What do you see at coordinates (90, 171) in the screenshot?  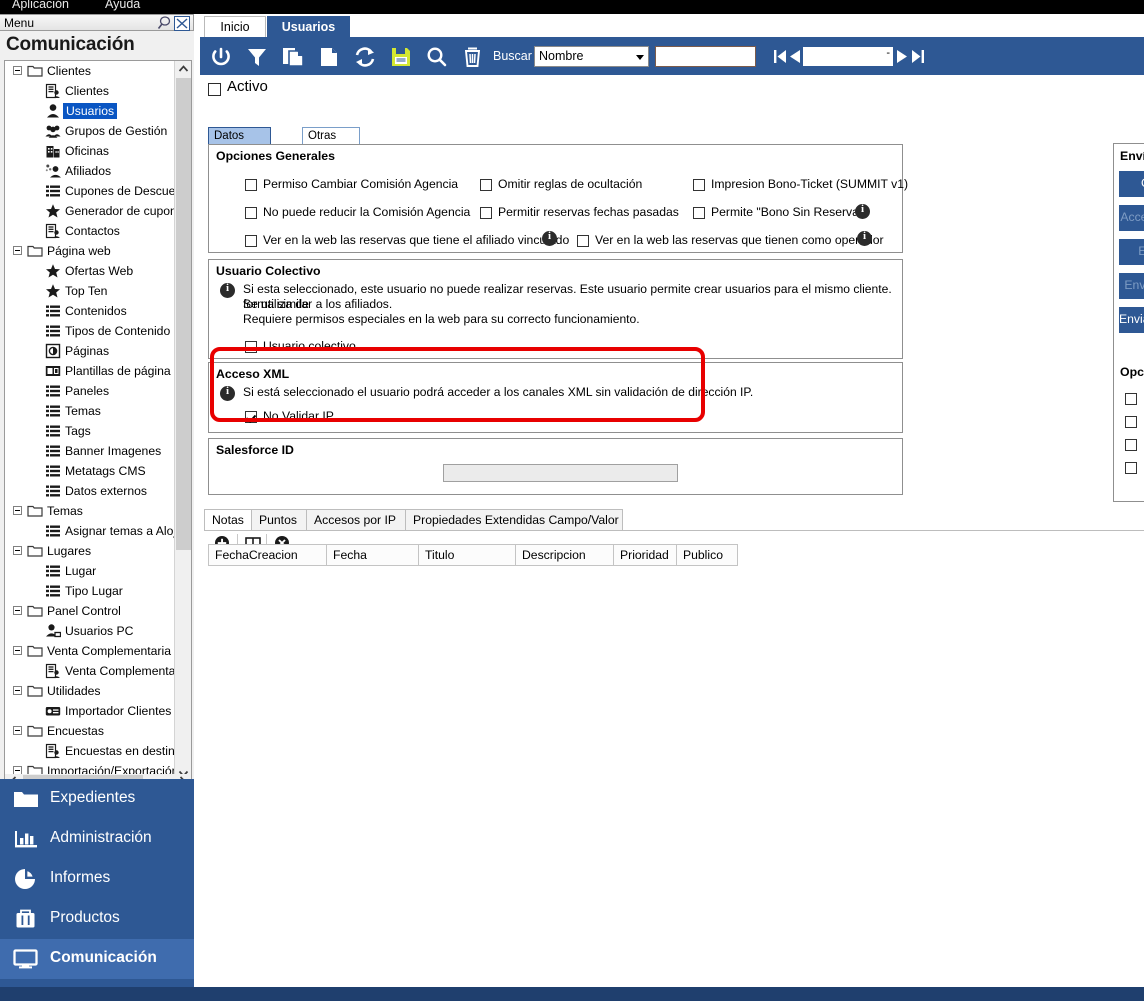 I see `tree-item-afiliados: Afiliados` at bounding box center [90, 171].